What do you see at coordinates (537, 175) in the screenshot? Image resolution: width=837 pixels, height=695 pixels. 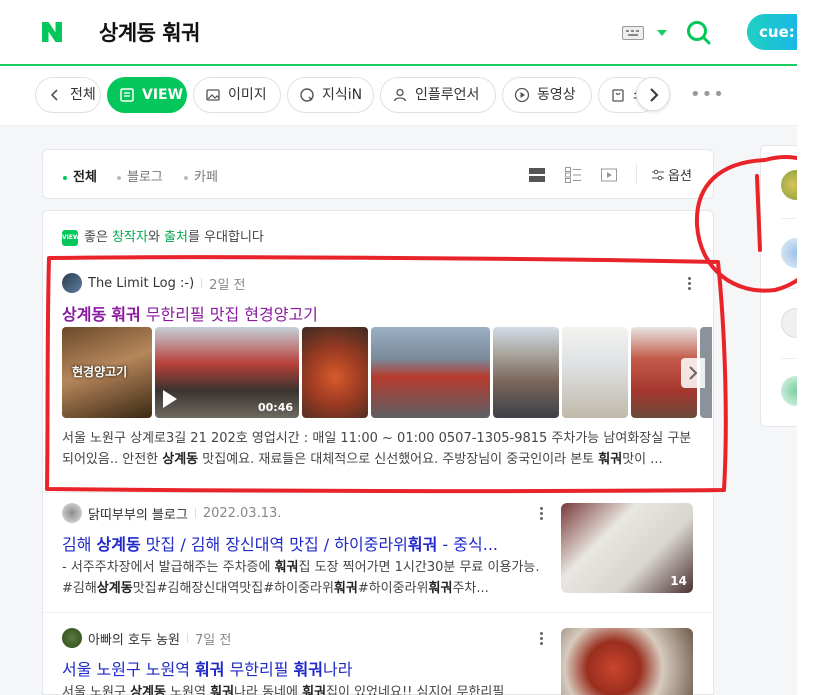 I see `list-view-icon` at bounding box center [537, 175].